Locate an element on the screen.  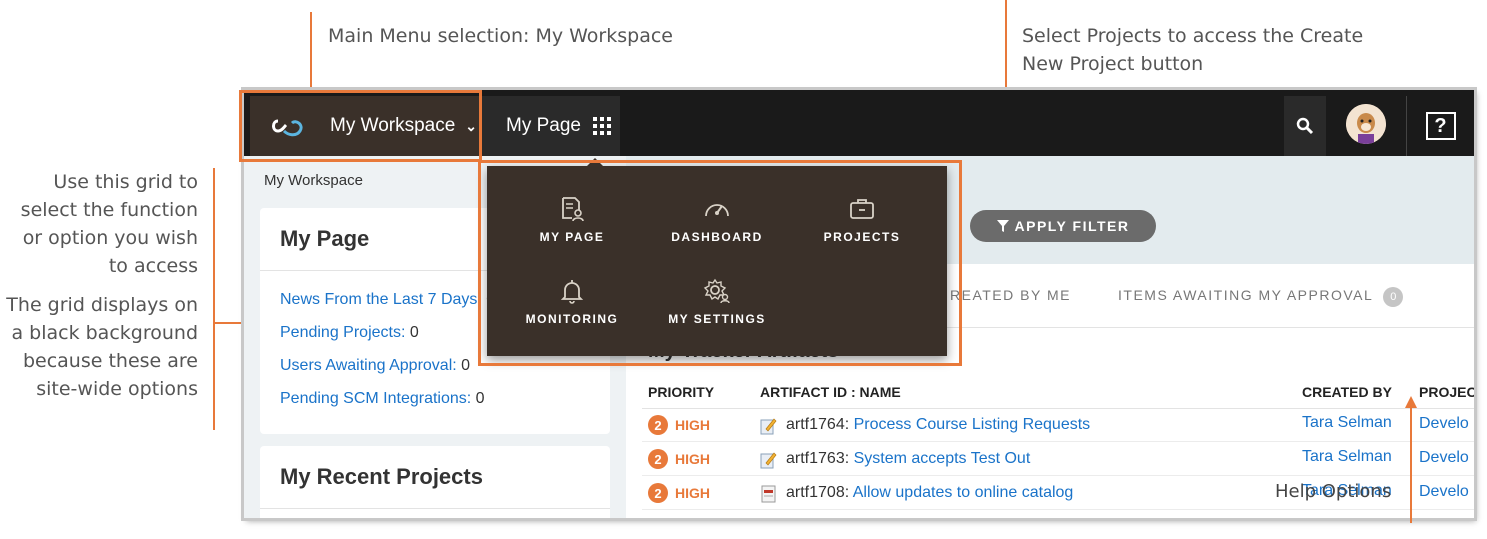
tab-created-by-me: REATED BY ME is located at coordinates (1010, 295).